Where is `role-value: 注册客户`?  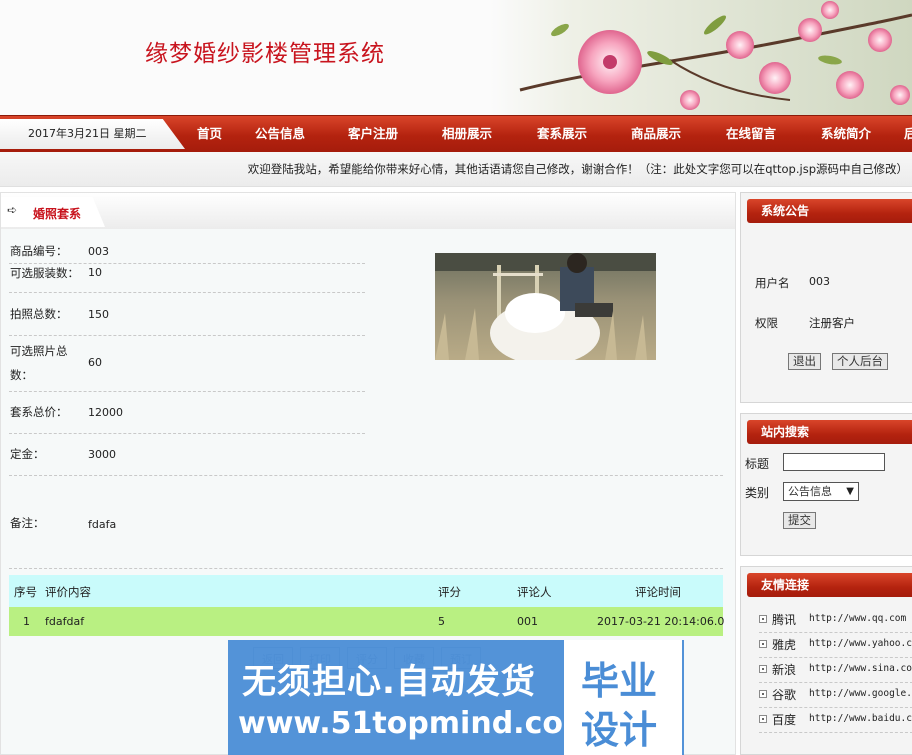 role-value: 注册客户 is located at coordinates (832, 323).